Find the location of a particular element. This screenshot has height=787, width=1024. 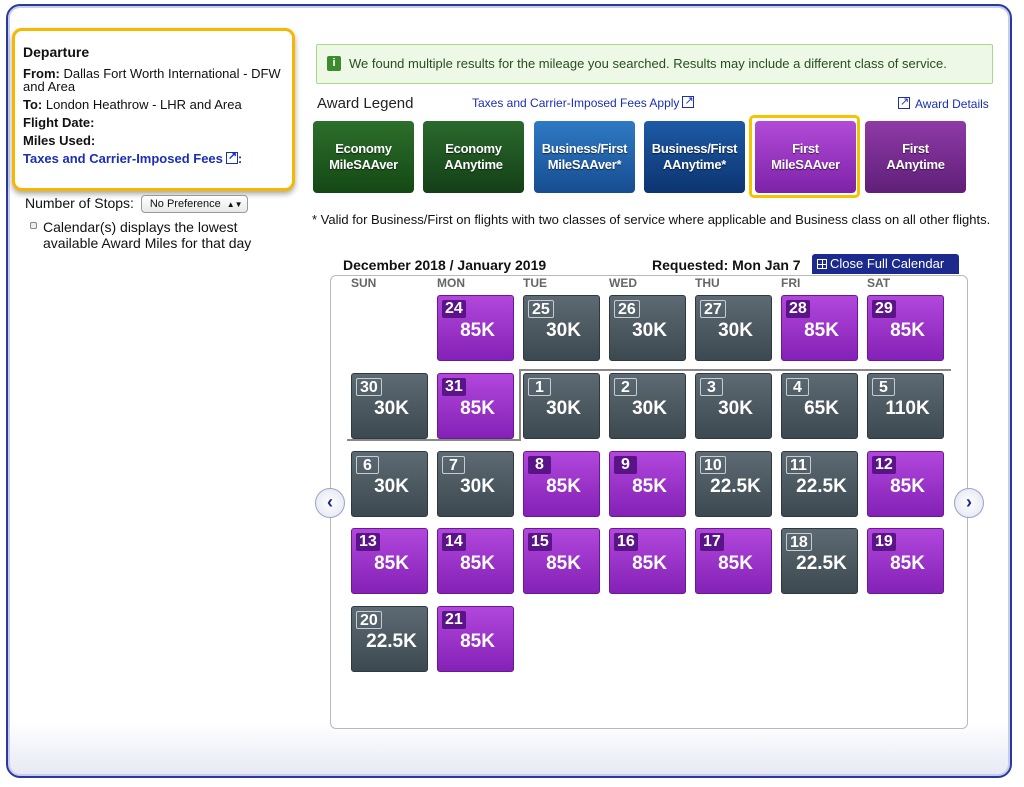

calendar-day-cell: 4 65K is located at coordinates (819, 406).